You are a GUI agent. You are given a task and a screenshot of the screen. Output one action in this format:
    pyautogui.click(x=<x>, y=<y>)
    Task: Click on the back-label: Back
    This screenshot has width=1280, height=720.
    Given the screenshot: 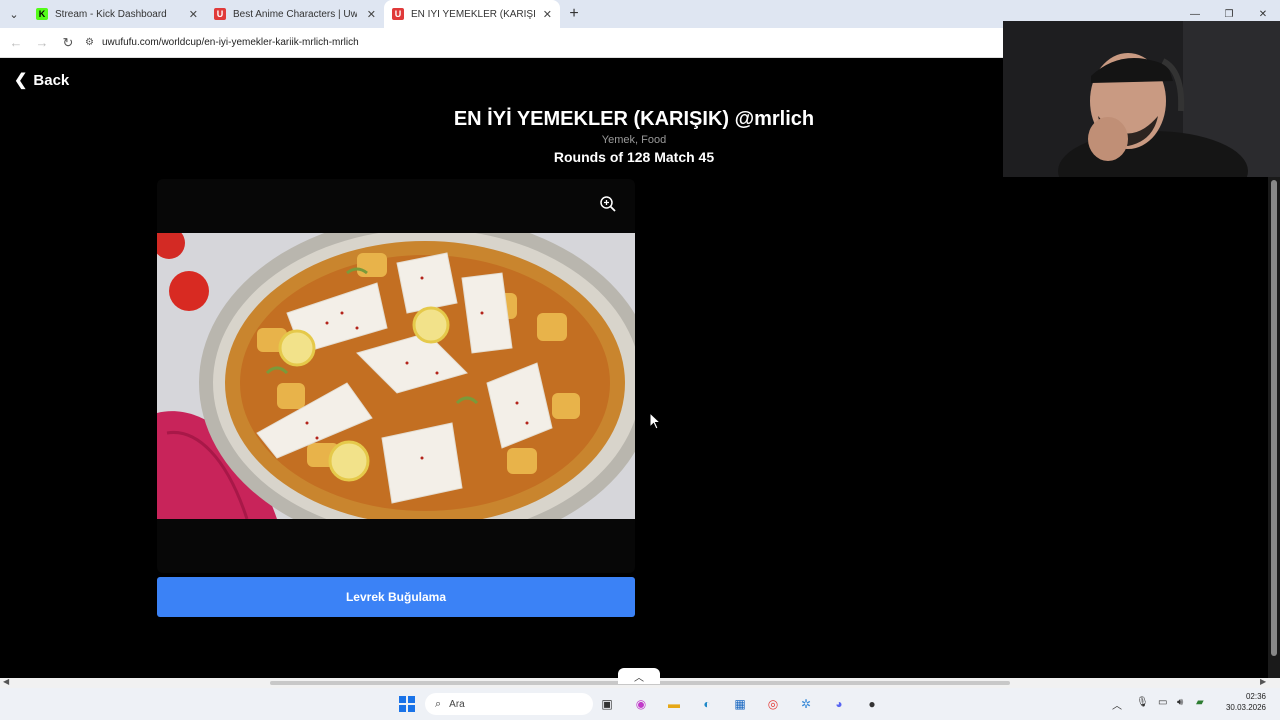 What is the action you would take?
    pyautogui.click(x=51, y=80)
    